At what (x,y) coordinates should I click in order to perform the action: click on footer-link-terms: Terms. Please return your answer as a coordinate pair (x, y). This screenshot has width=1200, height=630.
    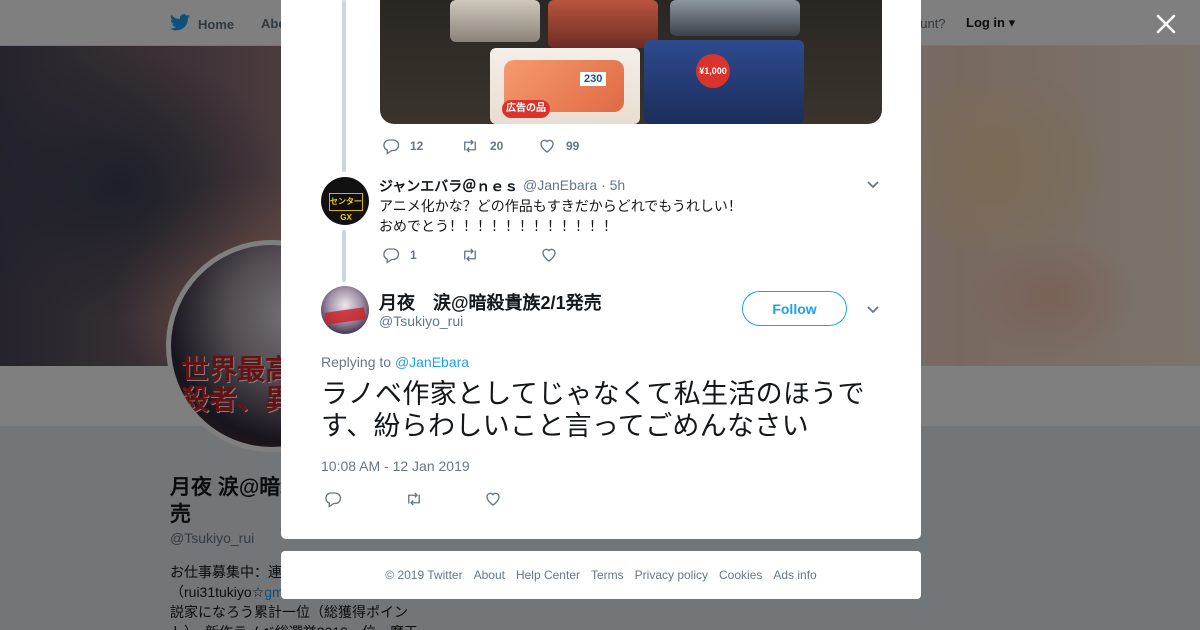
    Looking at the image, I should click on (607, 575).